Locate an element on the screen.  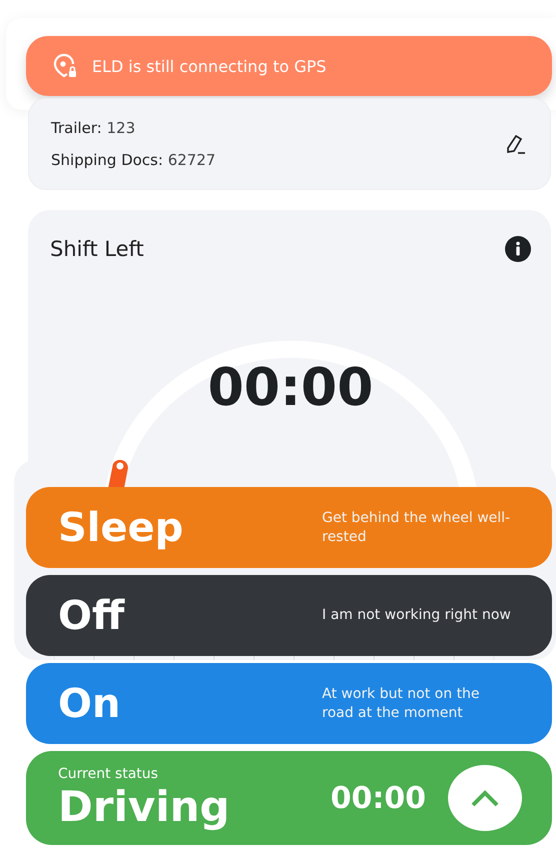
alert-text: ELD is still connecting to GPS is located at coordinates (209, 66).